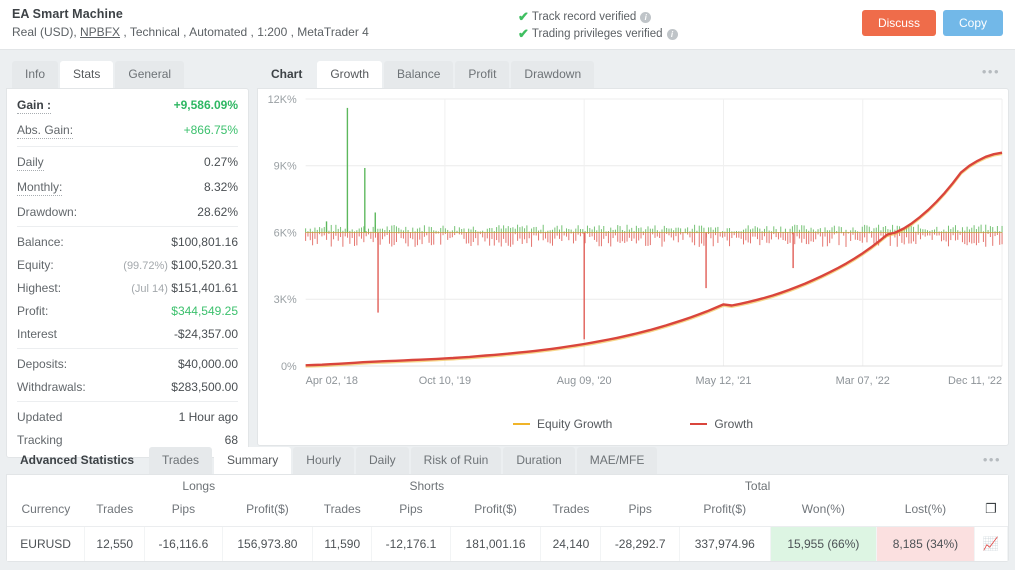  Describe the element at coordinates (699, 424) in the screenshot. I see `legend-swatch-growth` at that location.